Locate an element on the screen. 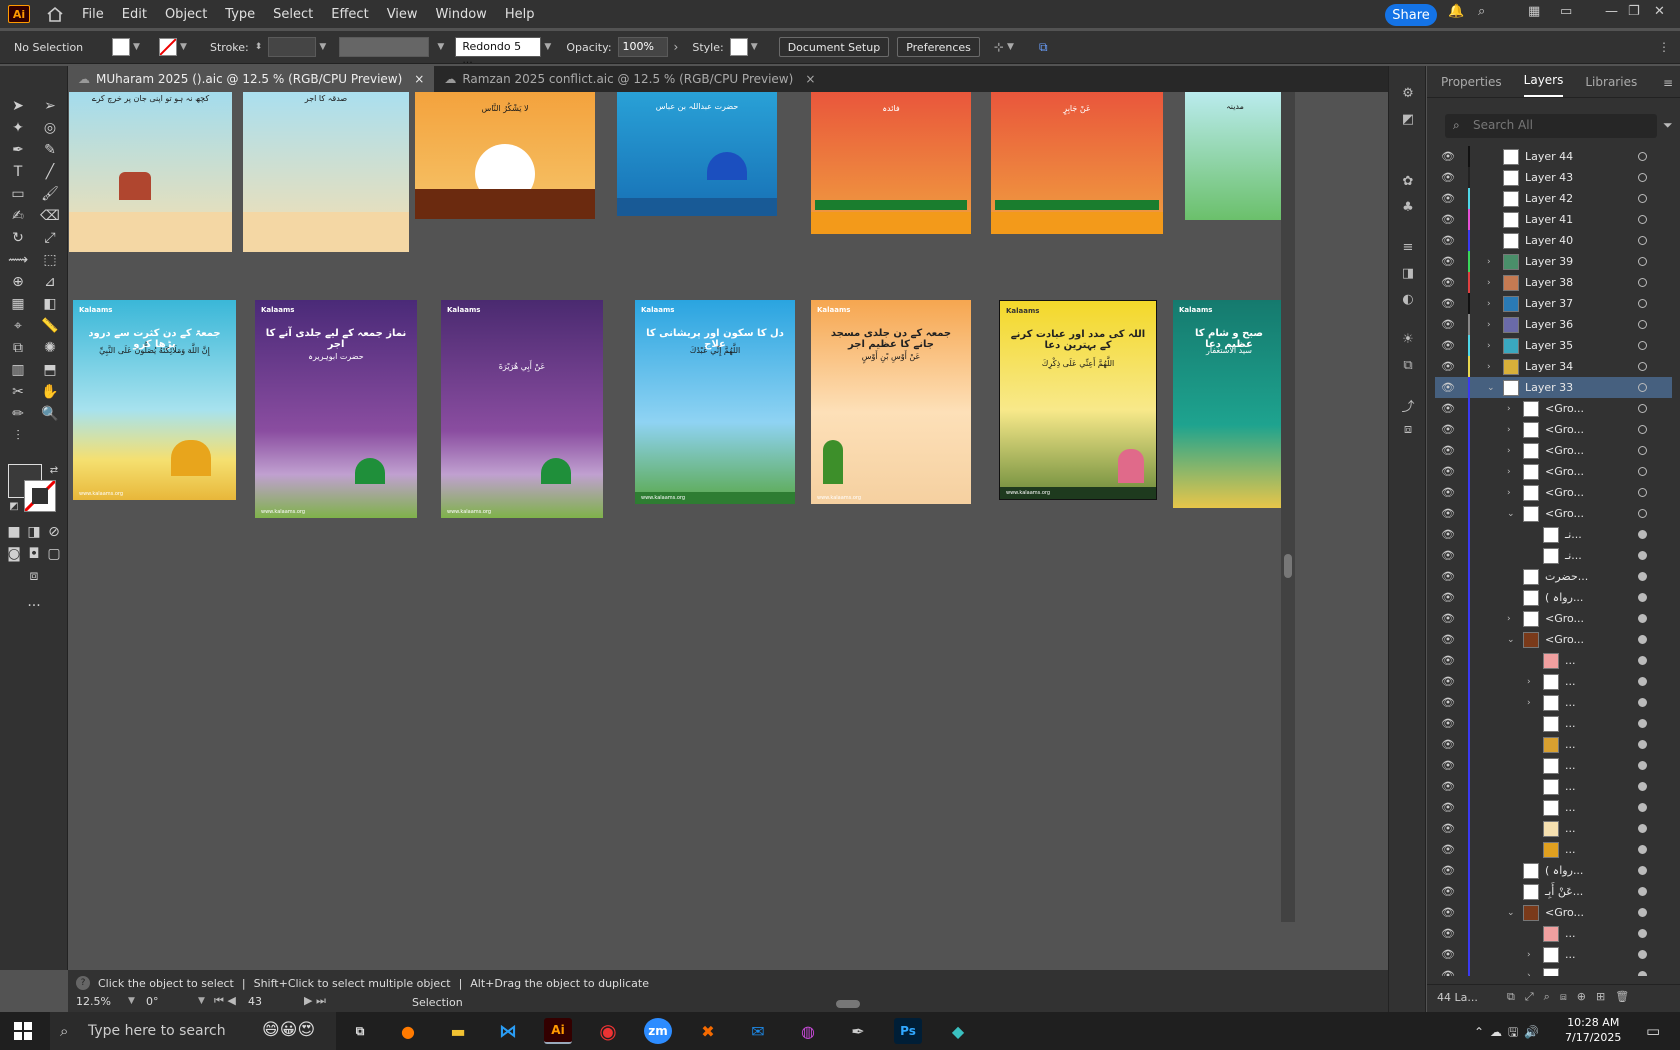  layer-row: 👁 Layer 42 is located at coordinates (1553, 198).